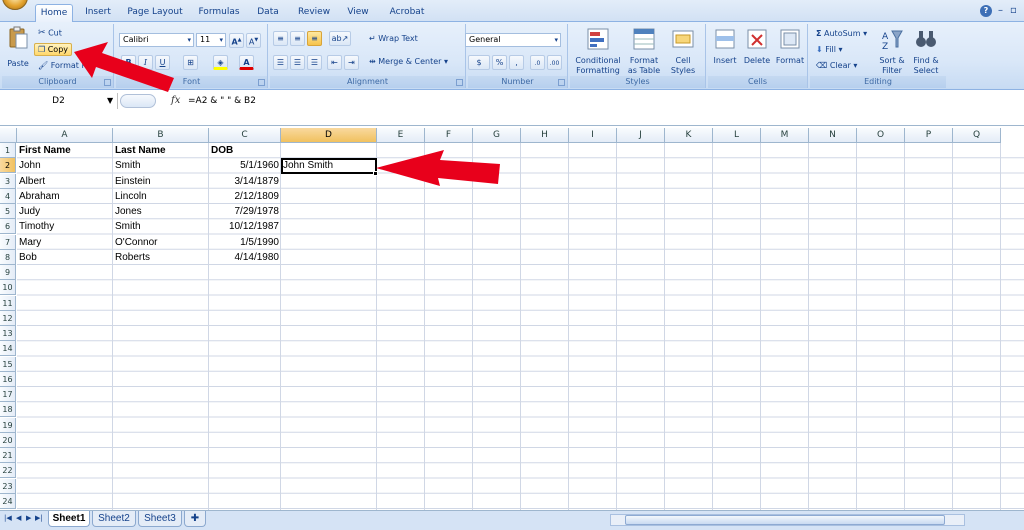  Describe the element at coordinates (161, 165) in the screenshot. I see `cell-b2: Smith` at that location.